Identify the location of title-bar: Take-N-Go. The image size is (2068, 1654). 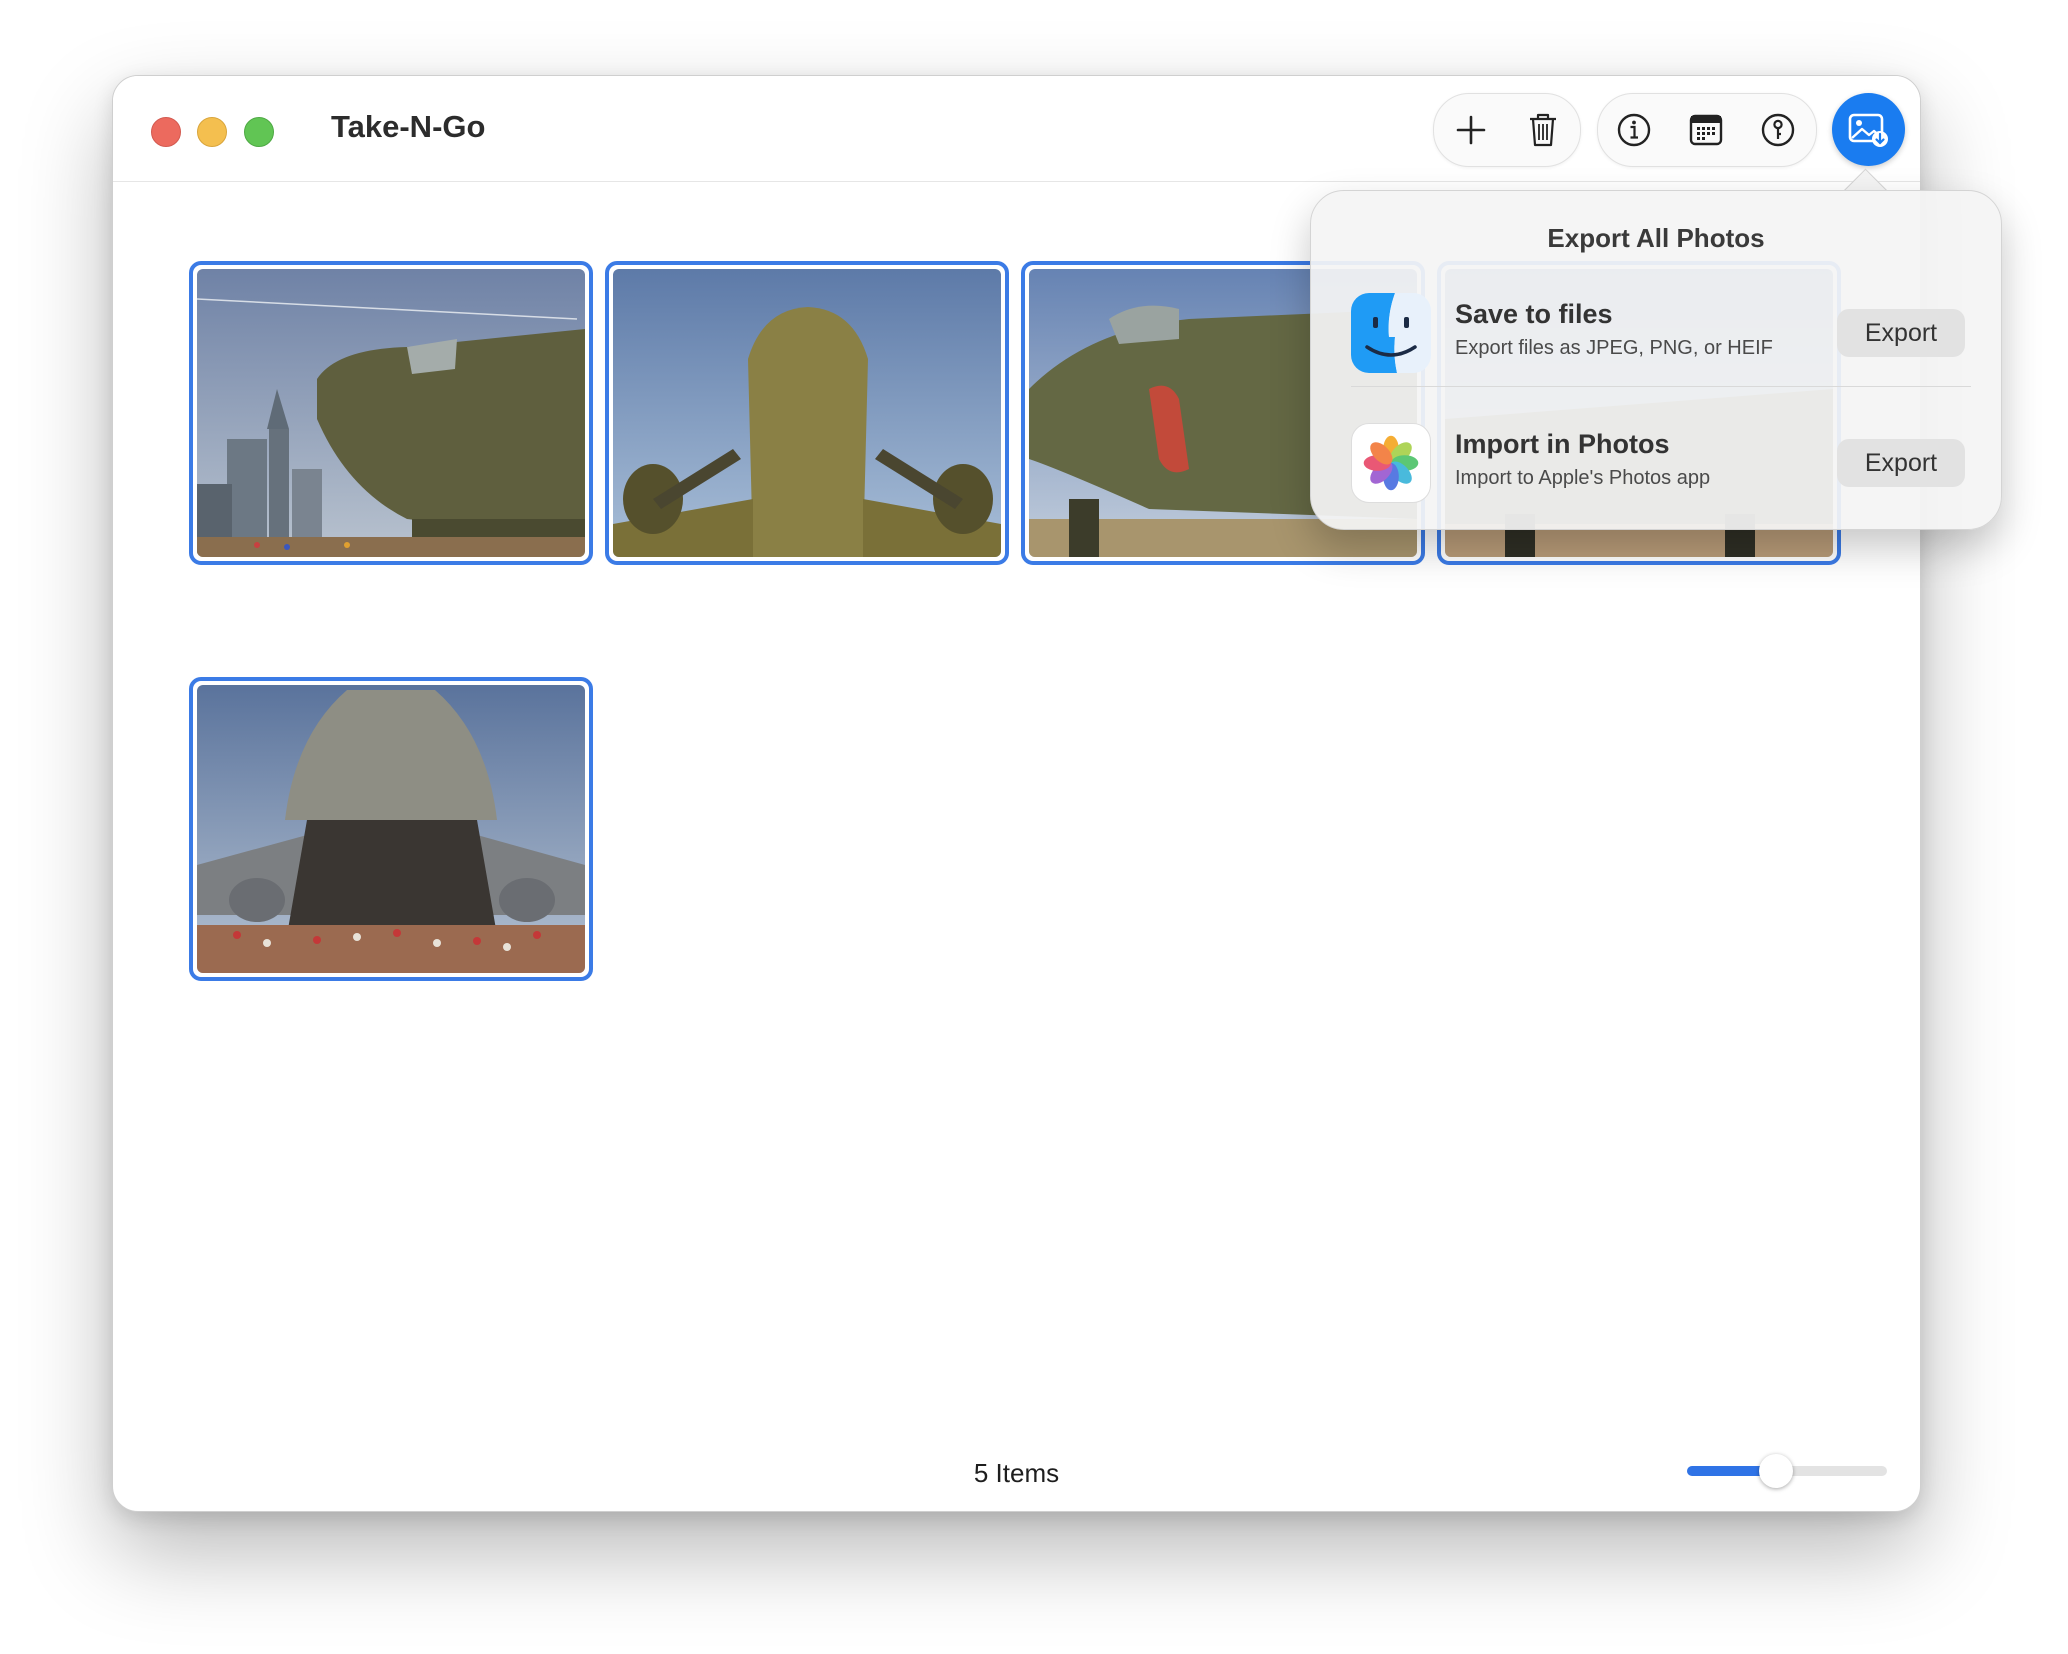
(1016, 129).